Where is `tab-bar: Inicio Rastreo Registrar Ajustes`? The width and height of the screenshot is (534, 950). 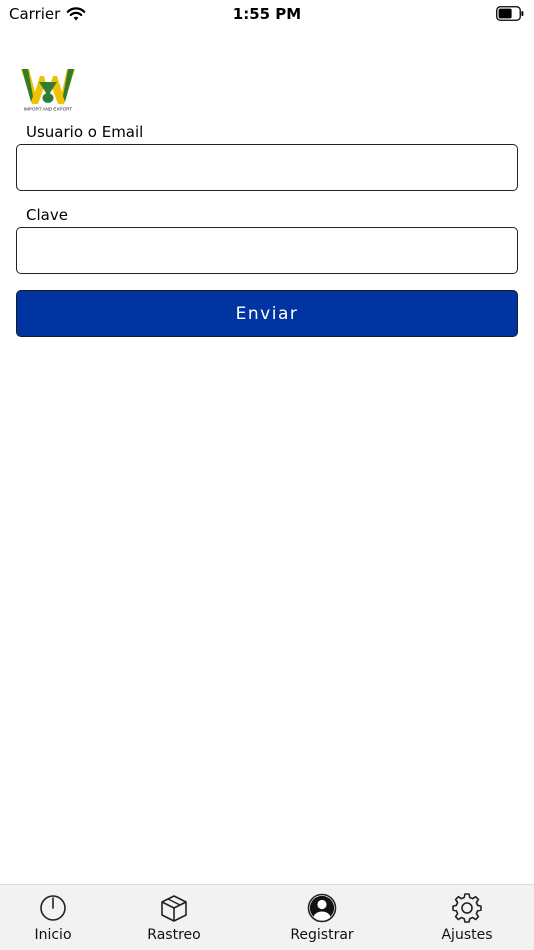 tab-bar: Inicio Rastreo Registrar Ajustes is located at coordinates (267, 917).